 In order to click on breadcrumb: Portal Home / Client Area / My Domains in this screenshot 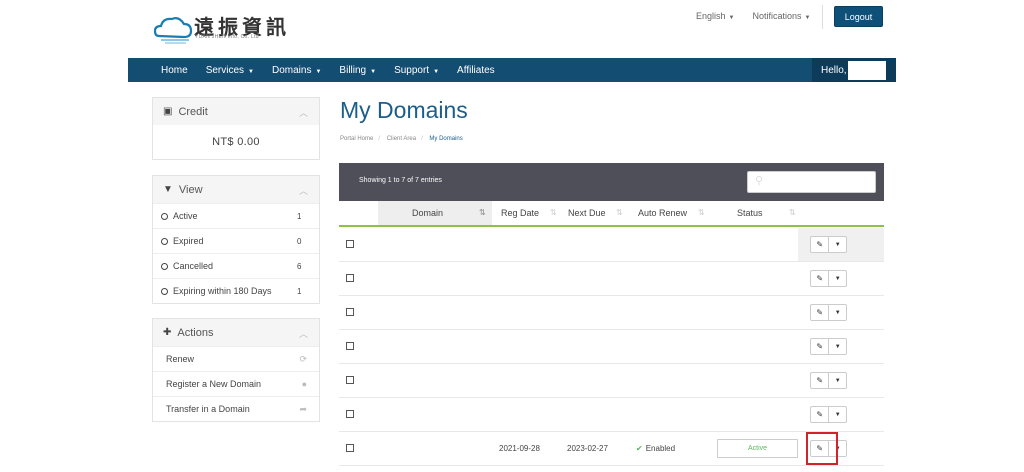, I will do `click(401, 139)`.